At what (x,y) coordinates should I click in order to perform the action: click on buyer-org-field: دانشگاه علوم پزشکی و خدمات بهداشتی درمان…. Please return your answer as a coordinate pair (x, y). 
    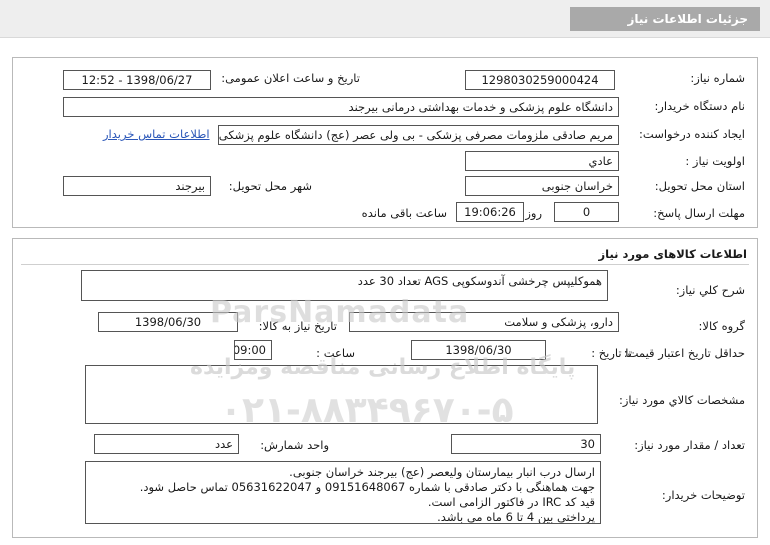
    Looking at the image, I should click on (341, 107).